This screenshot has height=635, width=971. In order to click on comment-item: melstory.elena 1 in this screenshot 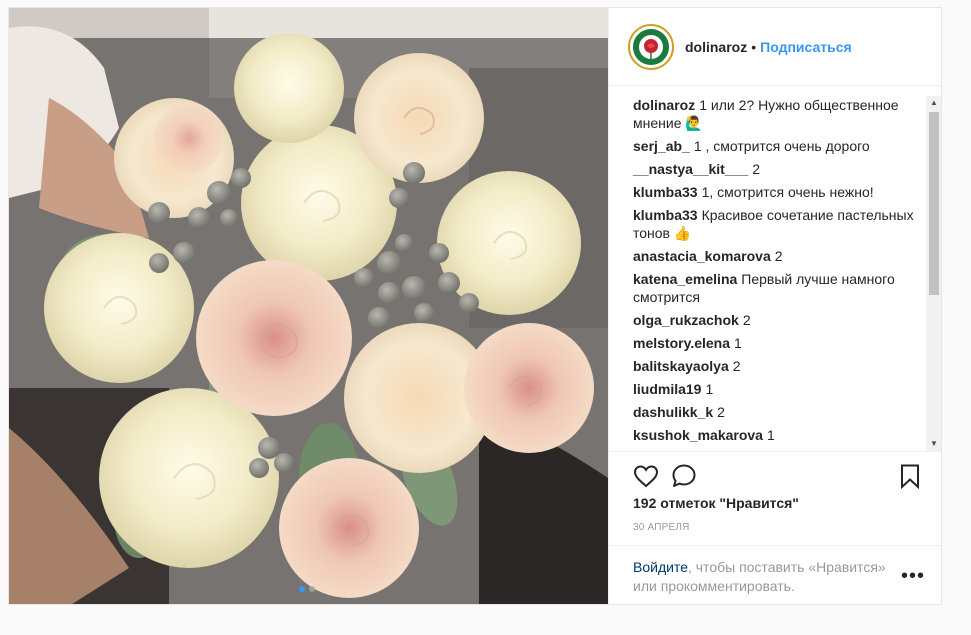, I will do `click(776, 343)`.